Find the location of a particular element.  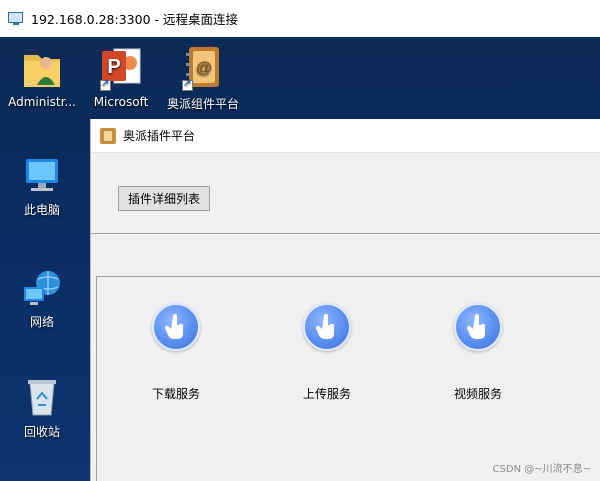

rdp-title: 192.168.0.28:3300 - 远程桌面连接 is located at coordinates (134, 19).